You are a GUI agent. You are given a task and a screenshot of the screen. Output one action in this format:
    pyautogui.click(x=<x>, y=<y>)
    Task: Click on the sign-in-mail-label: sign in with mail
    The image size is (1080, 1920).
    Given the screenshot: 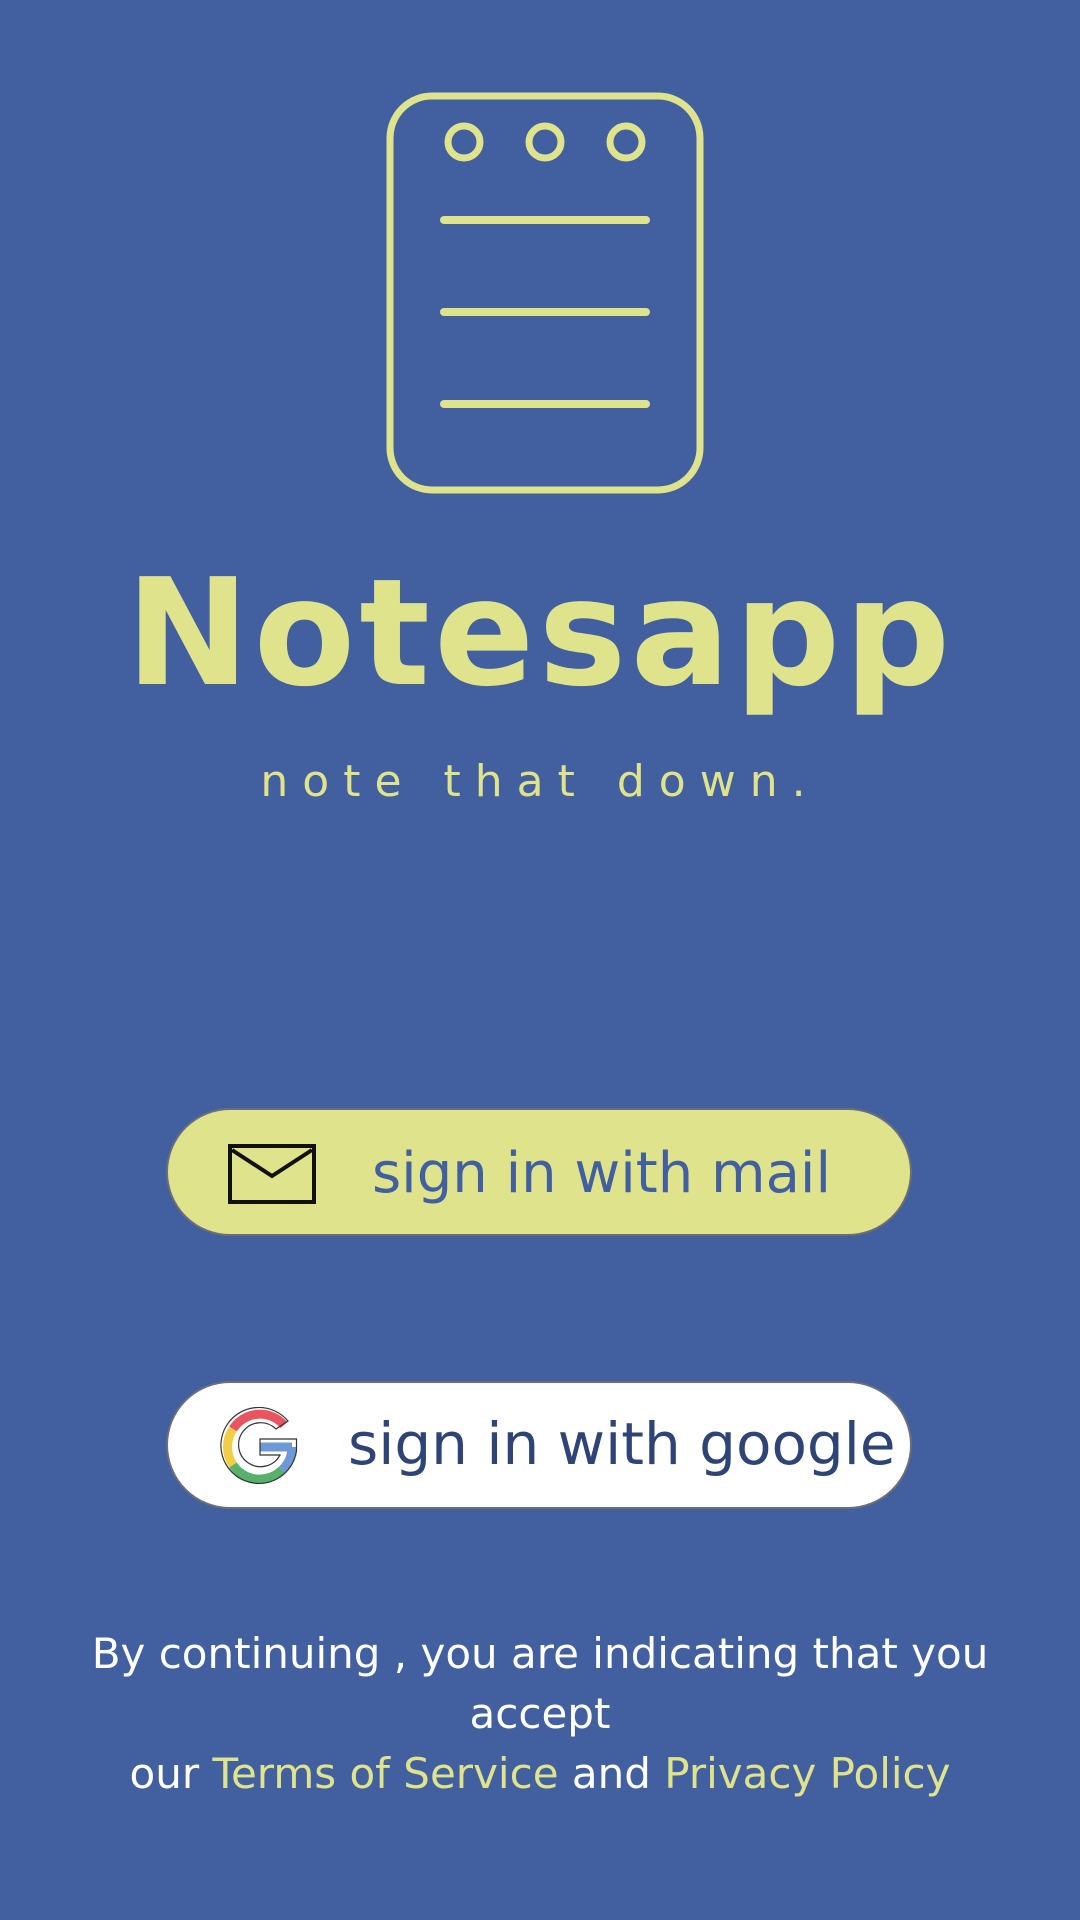 What is the action you would take?
    pyautogui.click(x=602, y=1173)
    